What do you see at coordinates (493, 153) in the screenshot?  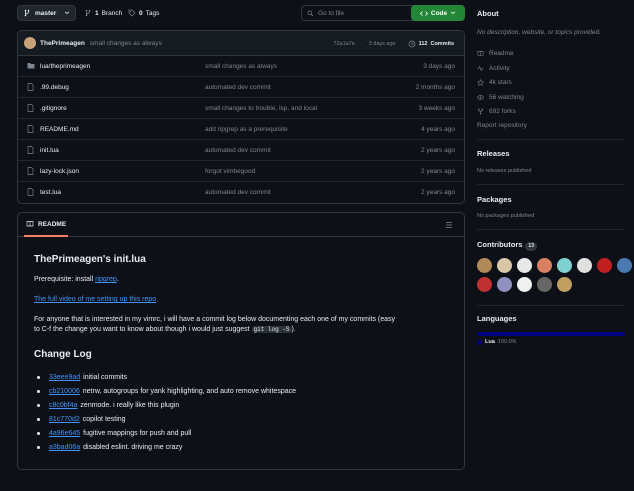 I see `releases-title: Releases` at bounding box center [493, 153].